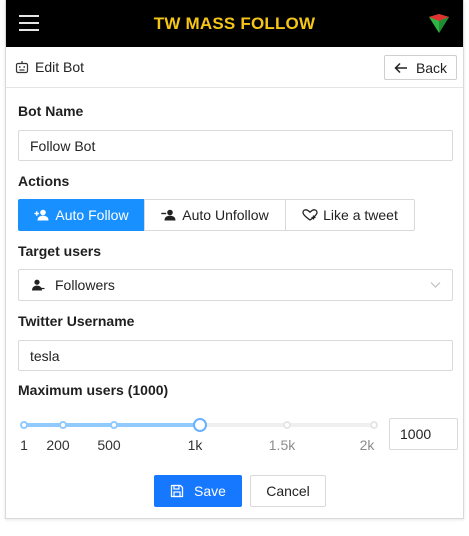 This screenshot has width=469, height=536. Describe the element at coordinates (38, 285) in the screenshot. I see `user-icon` at that location.